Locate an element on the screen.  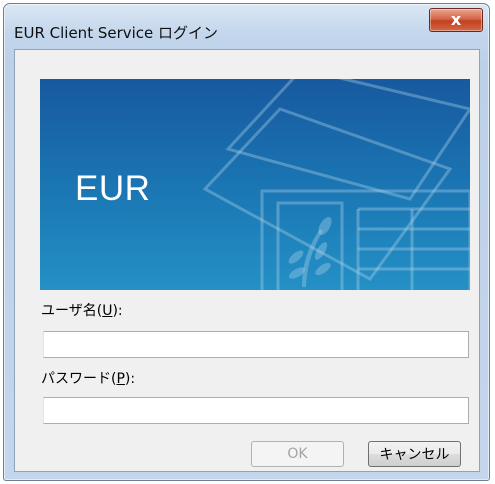
window-title: EUR Client Service ログイン is located at coordinates (116, 33).